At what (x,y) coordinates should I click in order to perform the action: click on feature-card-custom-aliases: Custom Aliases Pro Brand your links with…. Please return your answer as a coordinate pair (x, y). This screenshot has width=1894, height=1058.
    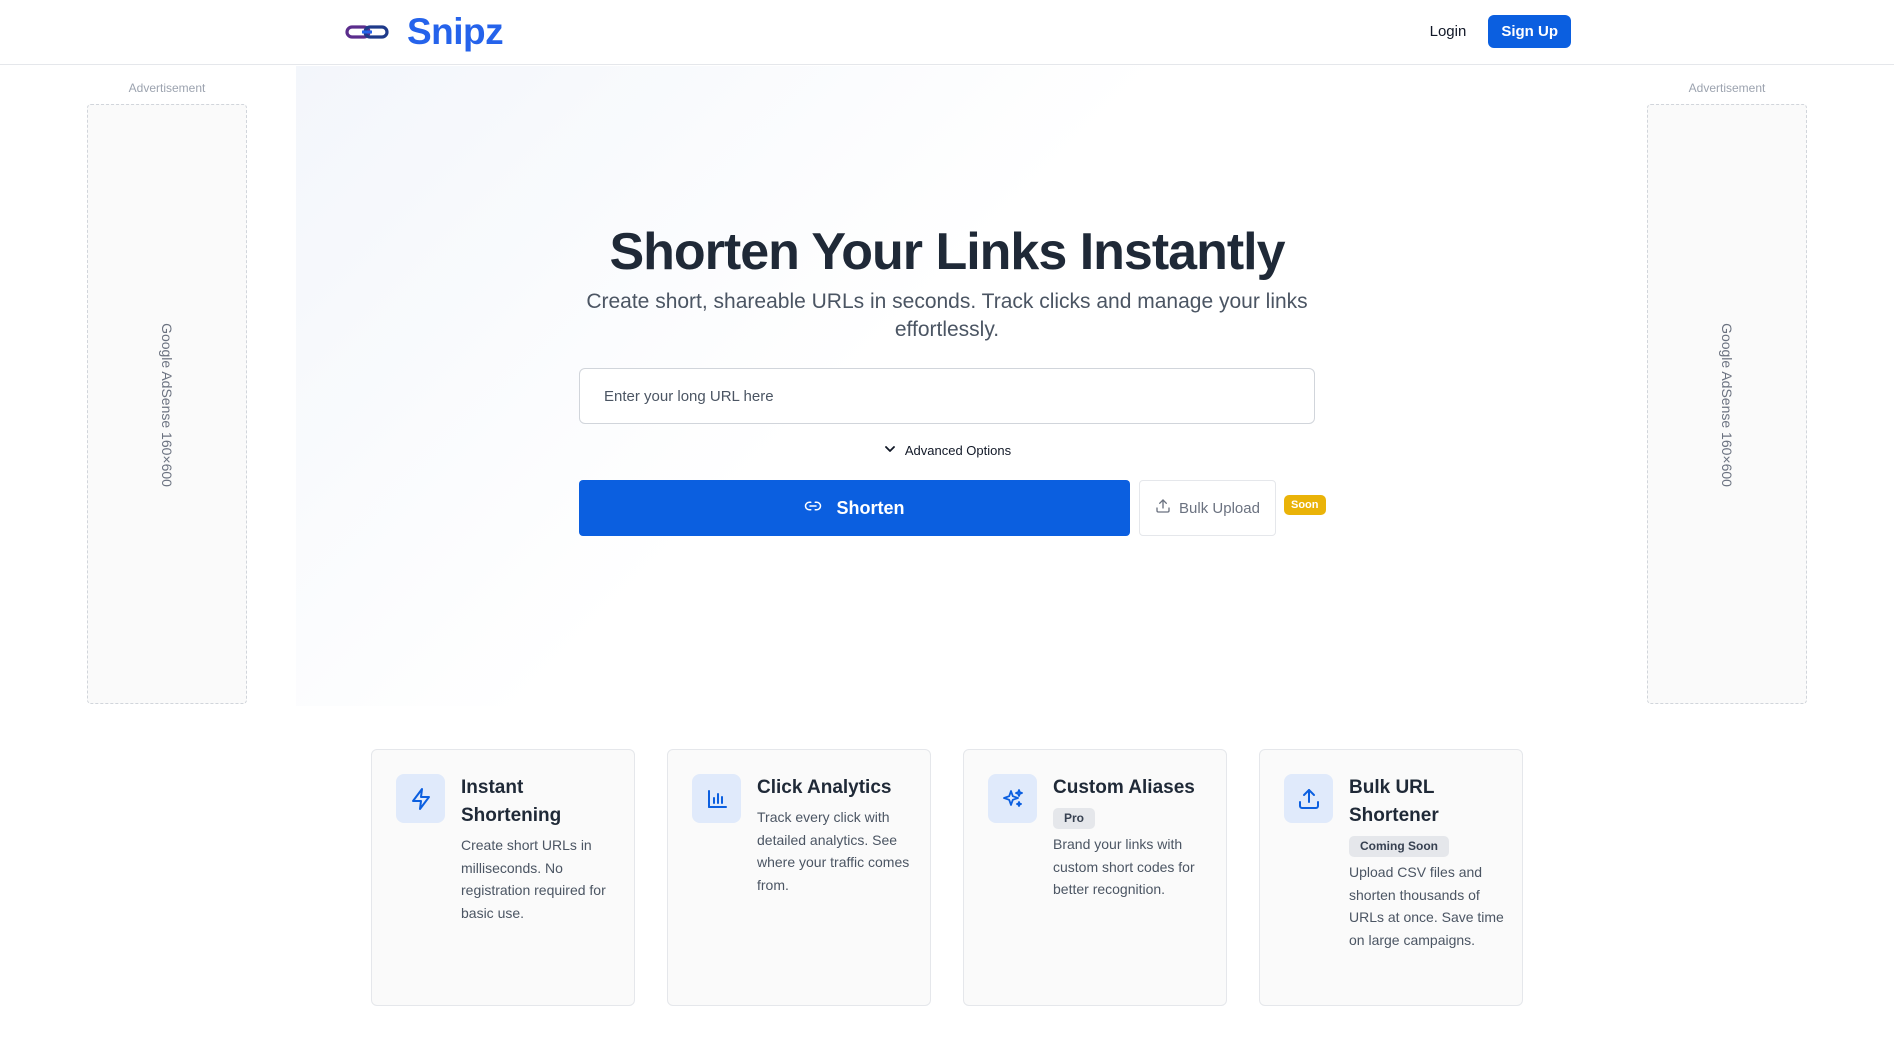
    Looking at the image, I should click on (1095, 877).